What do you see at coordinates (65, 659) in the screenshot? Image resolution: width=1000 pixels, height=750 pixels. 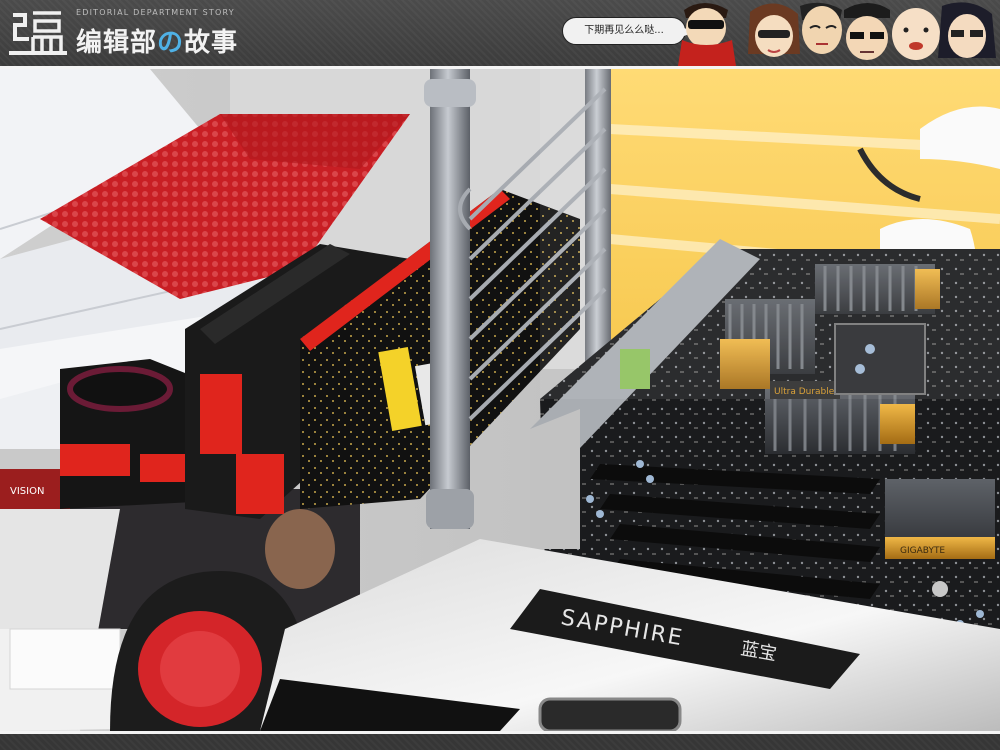 I see `paper-note` at bounding box center [65, 659].